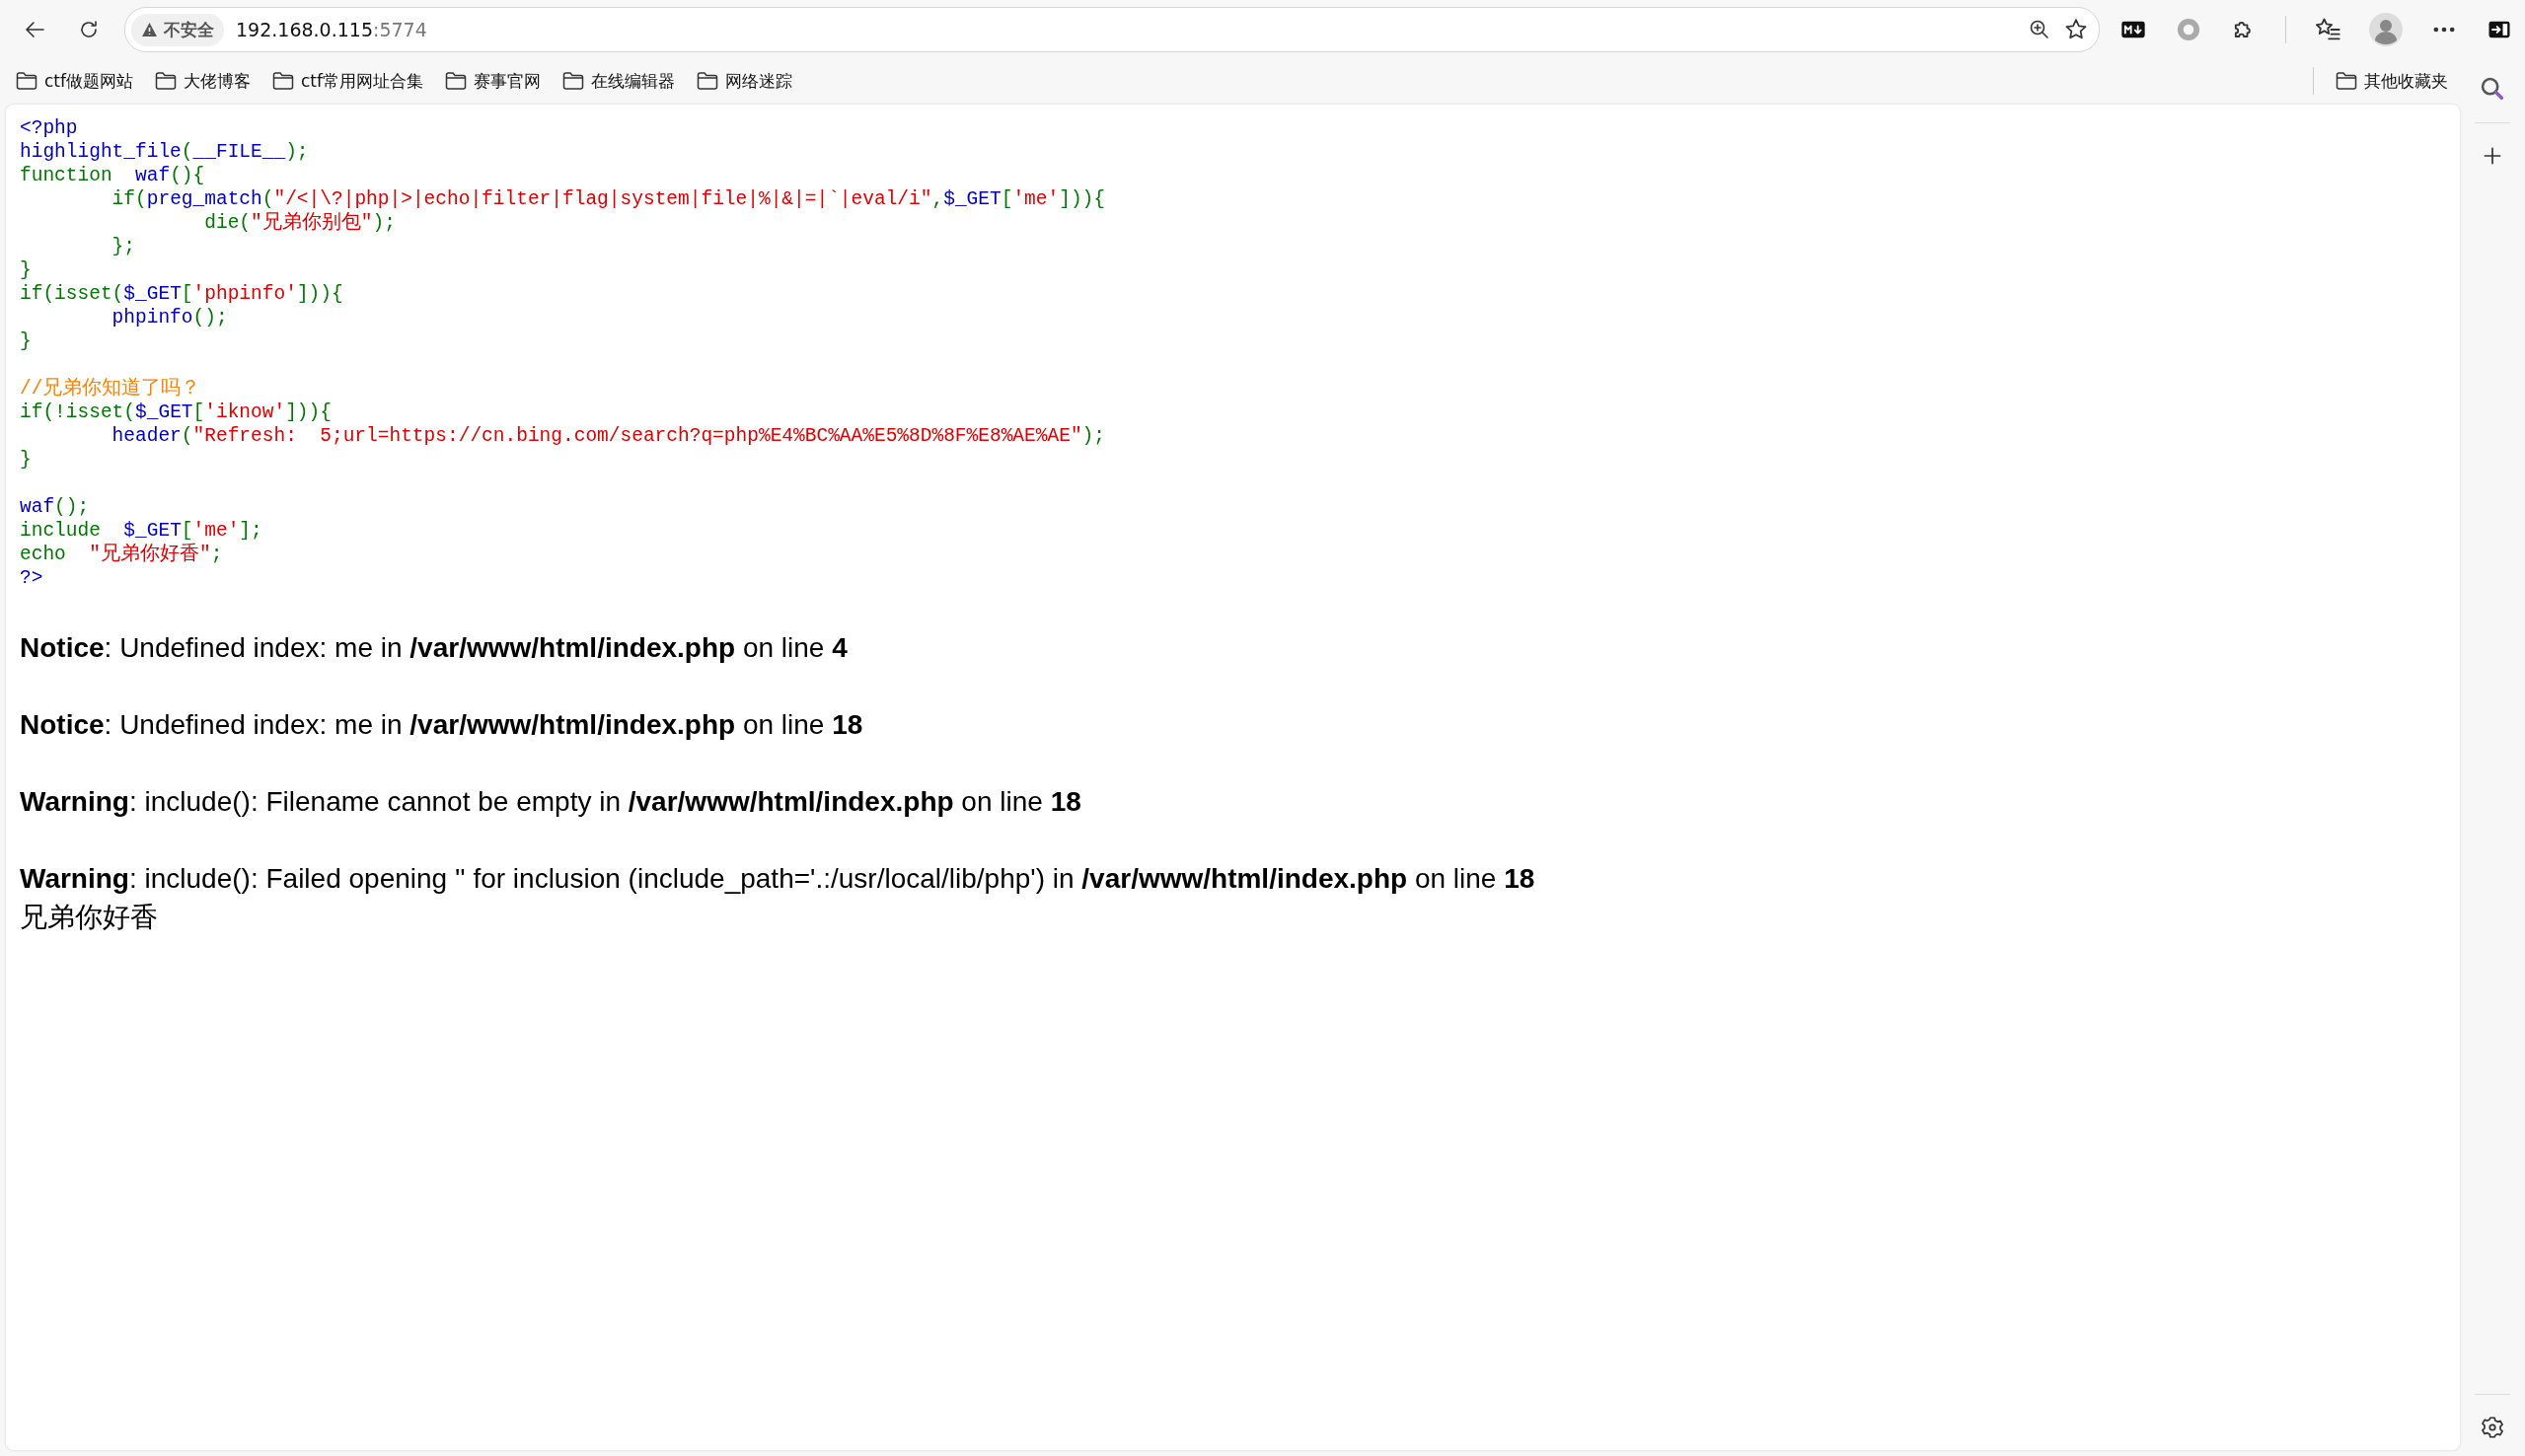  I want to click on code-line: die("兄弟你别包");, so click(299, 223).